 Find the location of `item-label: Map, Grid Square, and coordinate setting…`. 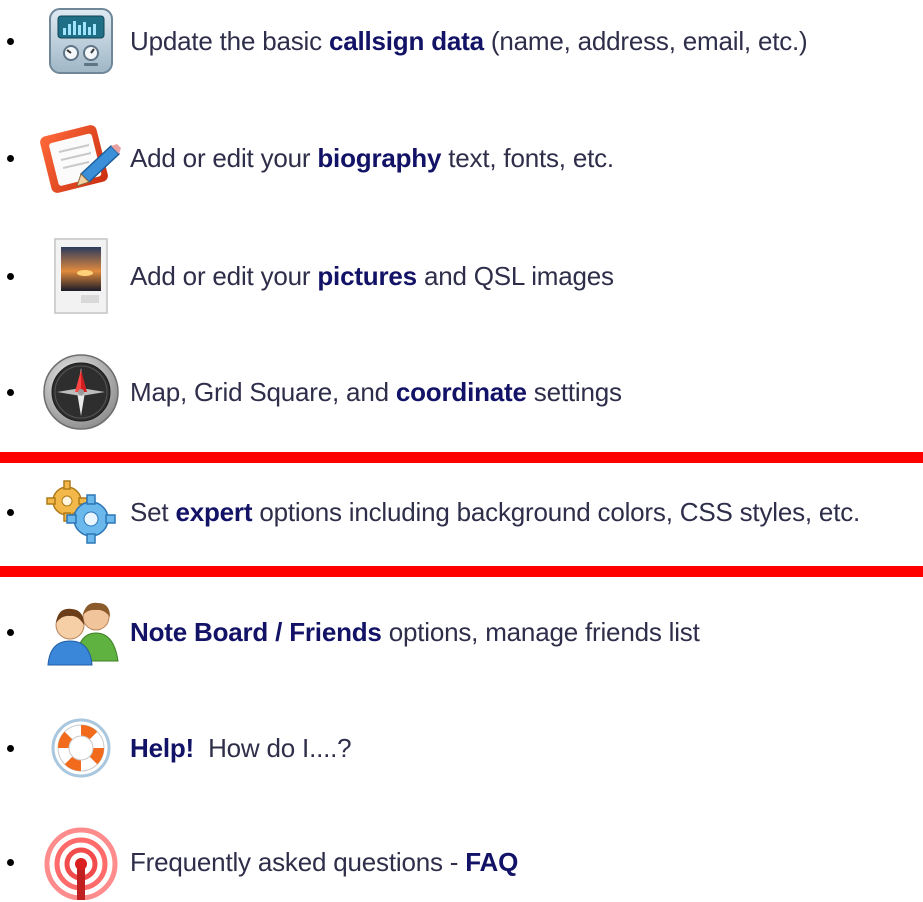

item-label: Map, Grid Square, and coordinate setting… is located at coordinates (376, 392).